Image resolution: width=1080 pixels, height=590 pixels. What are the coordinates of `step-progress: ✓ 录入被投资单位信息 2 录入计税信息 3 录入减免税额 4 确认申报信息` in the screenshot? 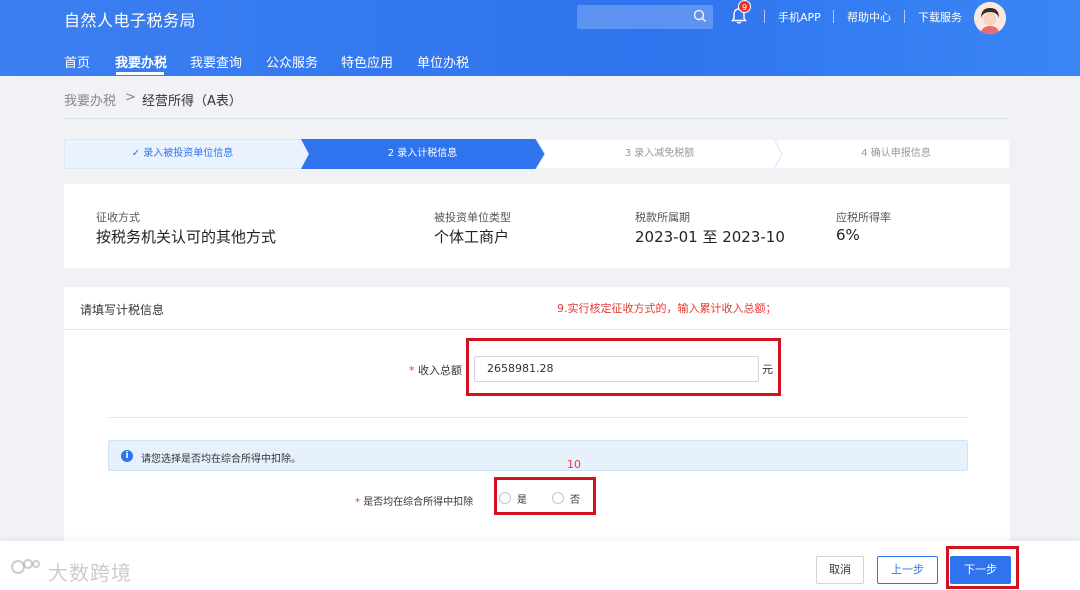 It's located at (537, 154).